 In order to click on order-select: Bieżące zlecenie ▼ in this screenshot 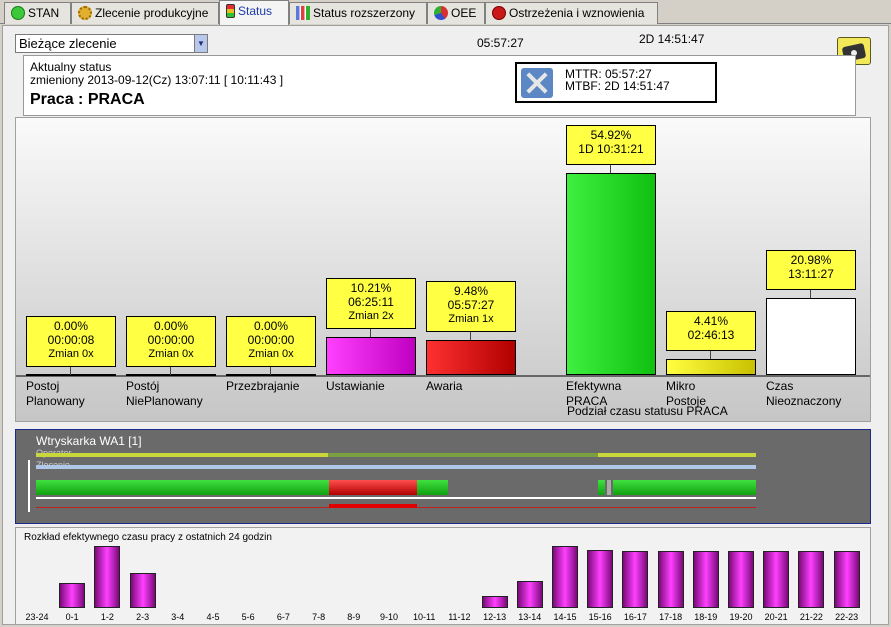, I will do `click(111, 43)`.